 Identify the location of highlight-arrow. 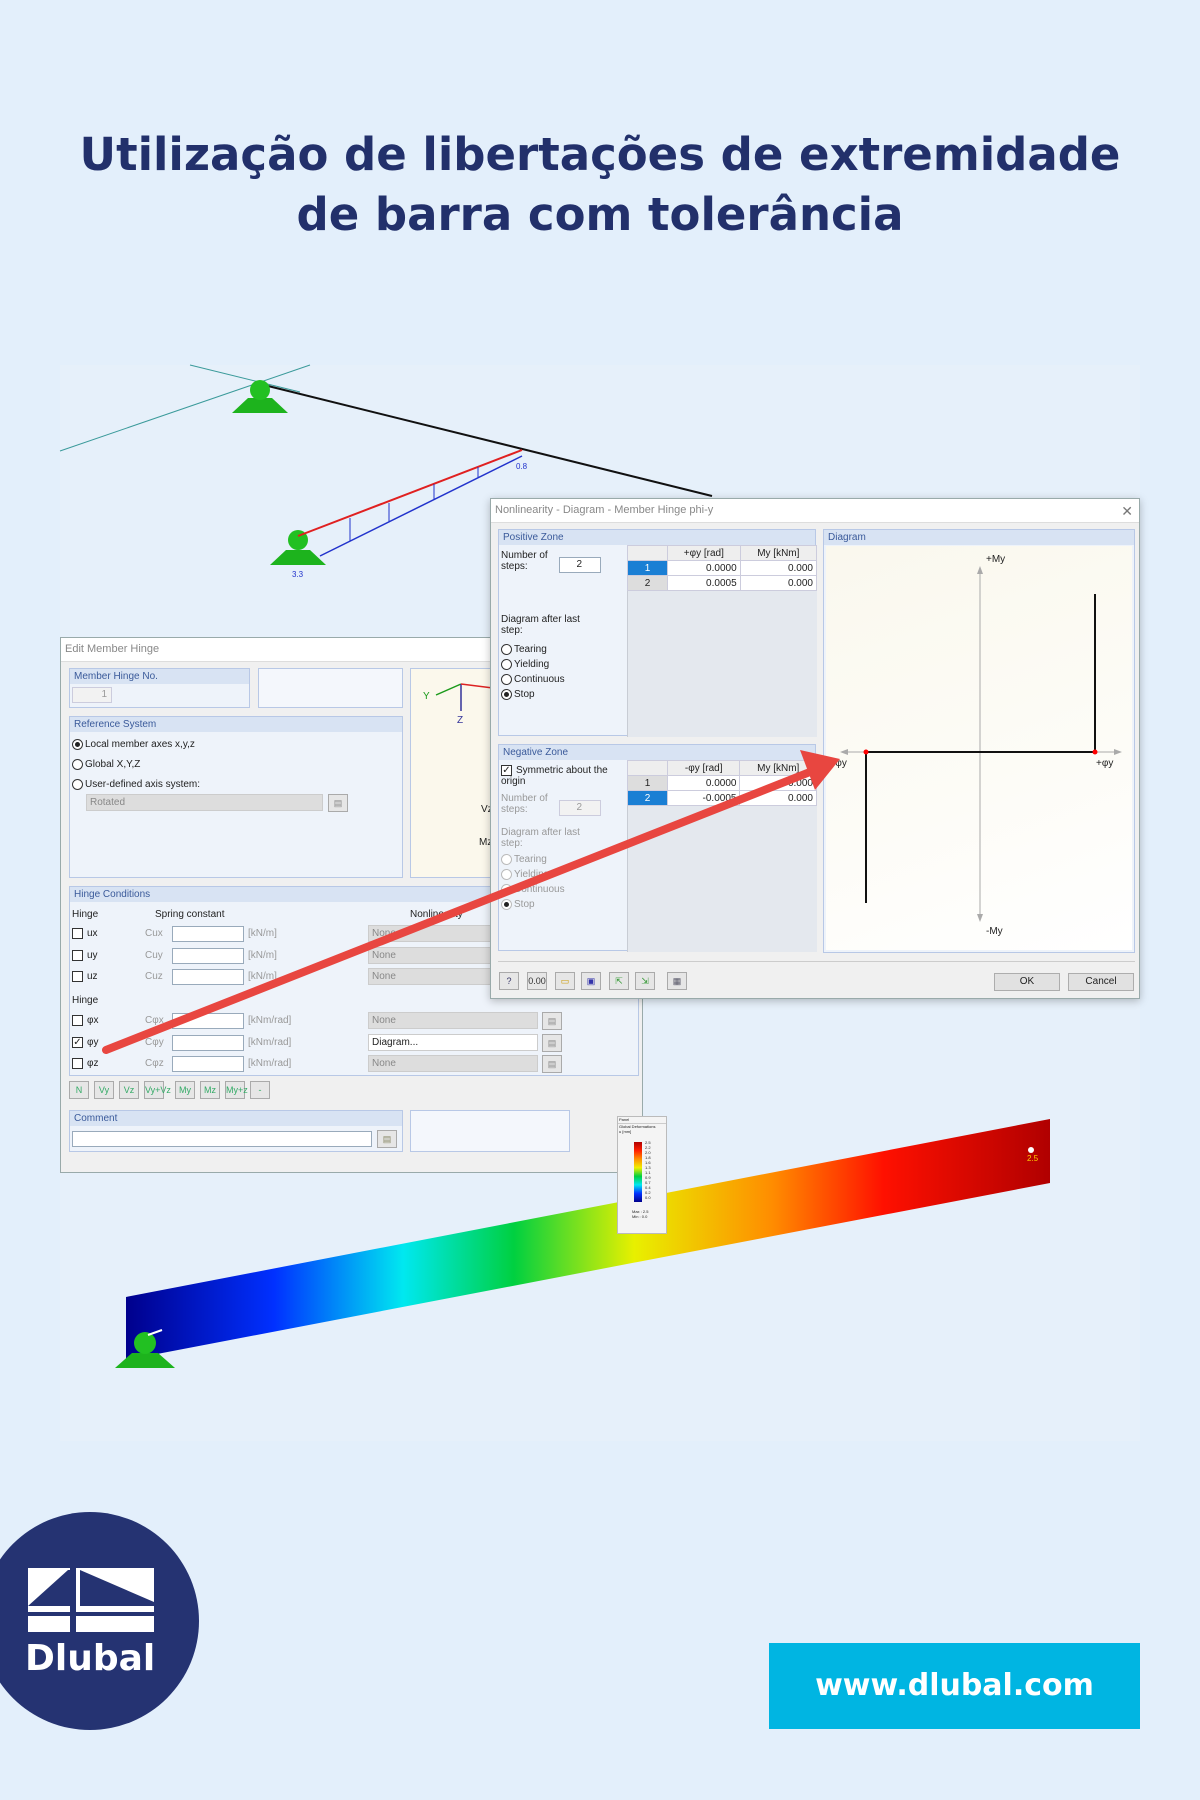
(471, 902).